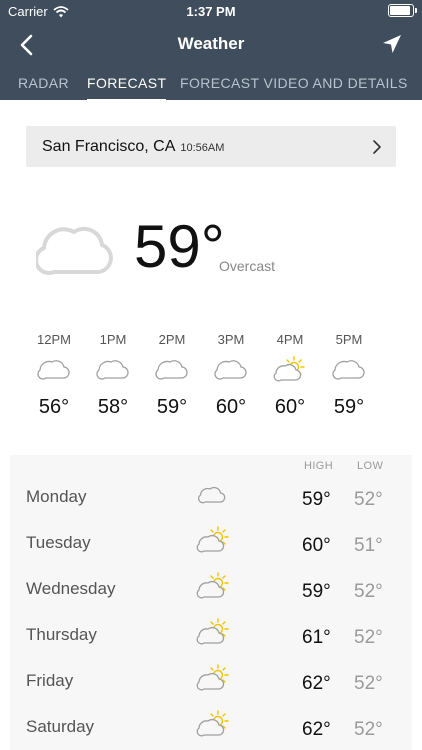 This screenshot has width=422, height=750. I want to click on hourly-item: 5PM 59°, so click(348, 375).